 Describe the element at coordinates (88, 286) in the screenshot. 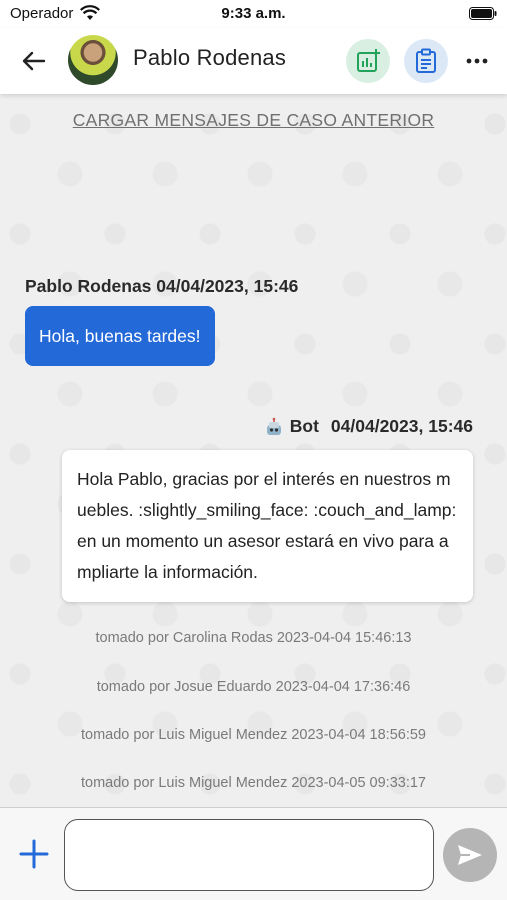

I see `message-sender: Pablo Rodenas` at that location.